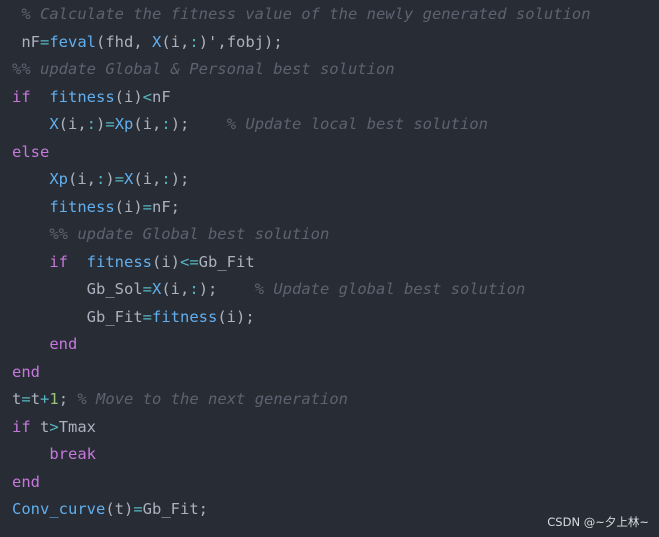 The image size is (659, 537). I want to click on code-line: if fitness(i)<=Gb_Fit, so click(329, 263).